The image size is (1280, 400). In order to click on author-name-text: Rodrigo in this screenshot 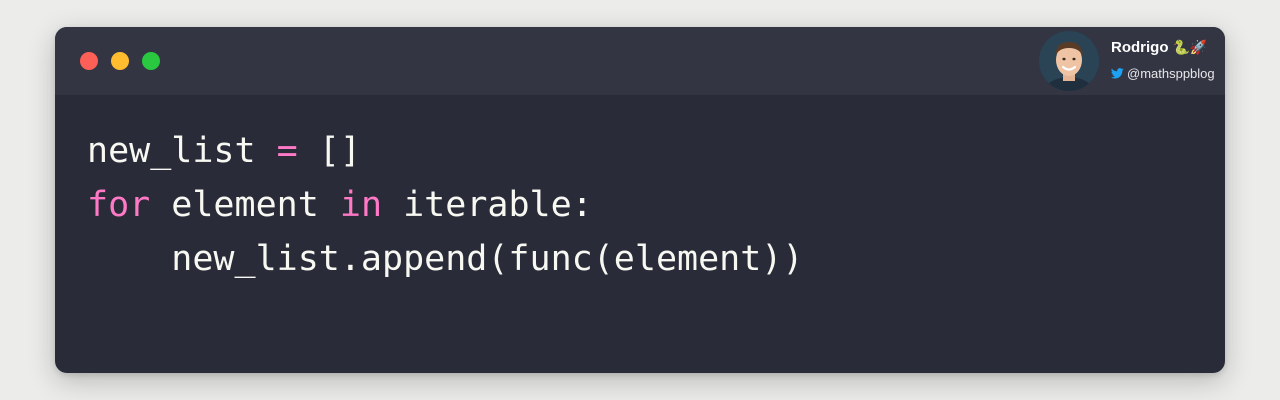, I will do `click(1140, 47)`.